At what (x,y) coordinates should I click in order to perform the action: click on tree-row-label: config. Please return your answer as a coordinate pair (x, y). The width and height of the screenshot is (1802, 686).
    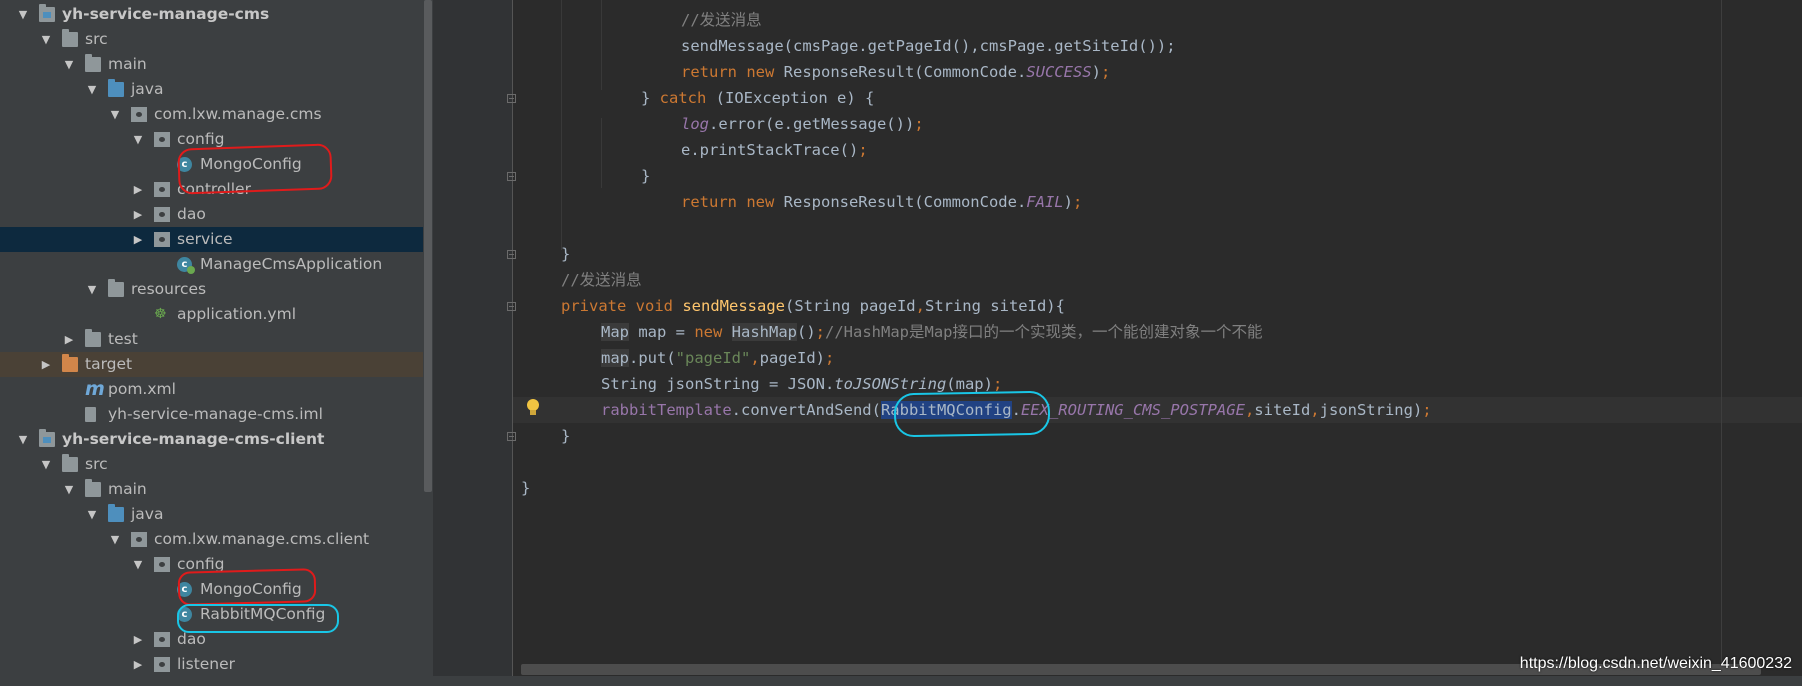
    Looking at the image, I should click on (201, 564).